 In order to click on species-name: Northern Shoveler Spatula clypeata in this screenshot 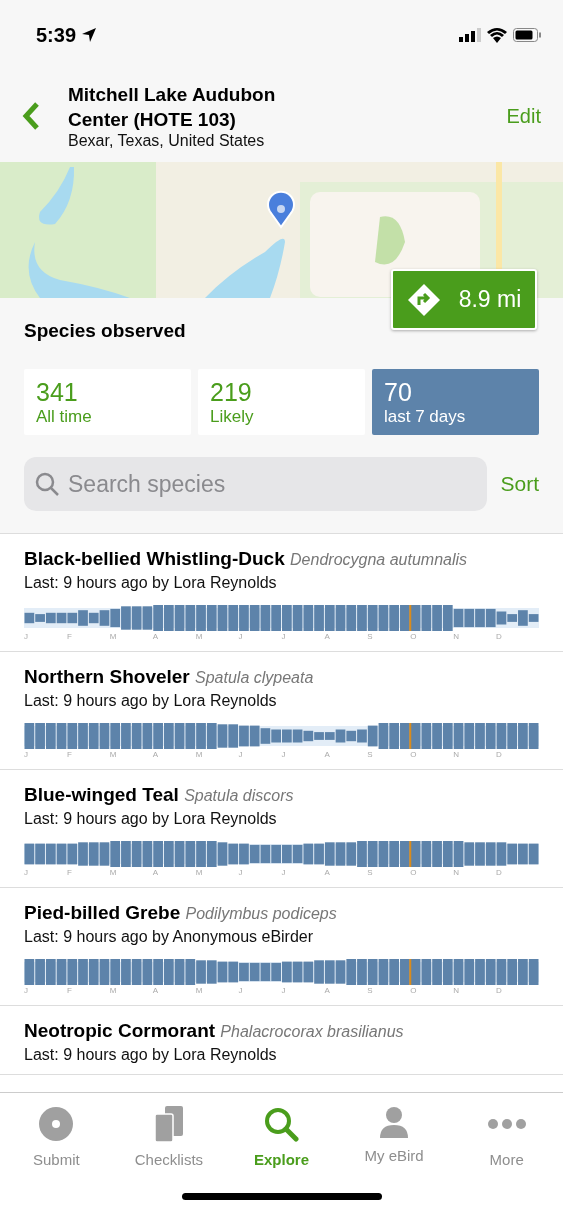, I will do `click(281, 677)`.